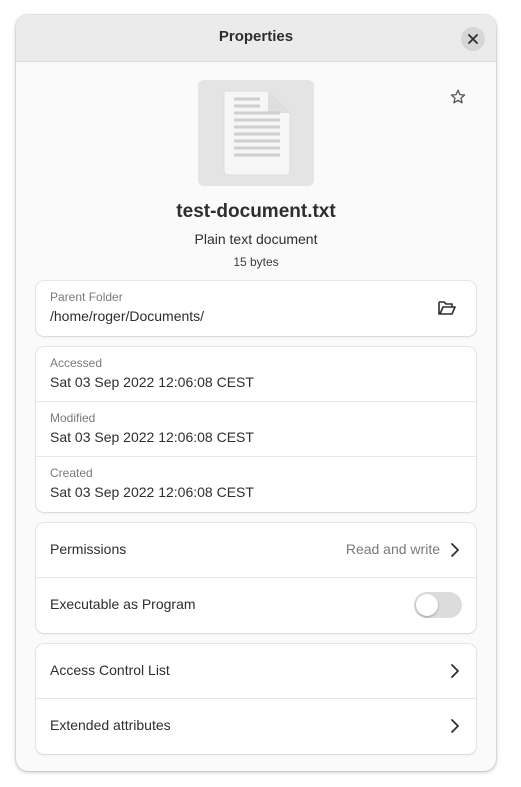 This screenshot has height=787, width=521. Describe the element at coordinates (152, 382) in the screenshot. I see `accessed-value: Sat 03 Sep 2022 12:06:08 CEST` at that location.